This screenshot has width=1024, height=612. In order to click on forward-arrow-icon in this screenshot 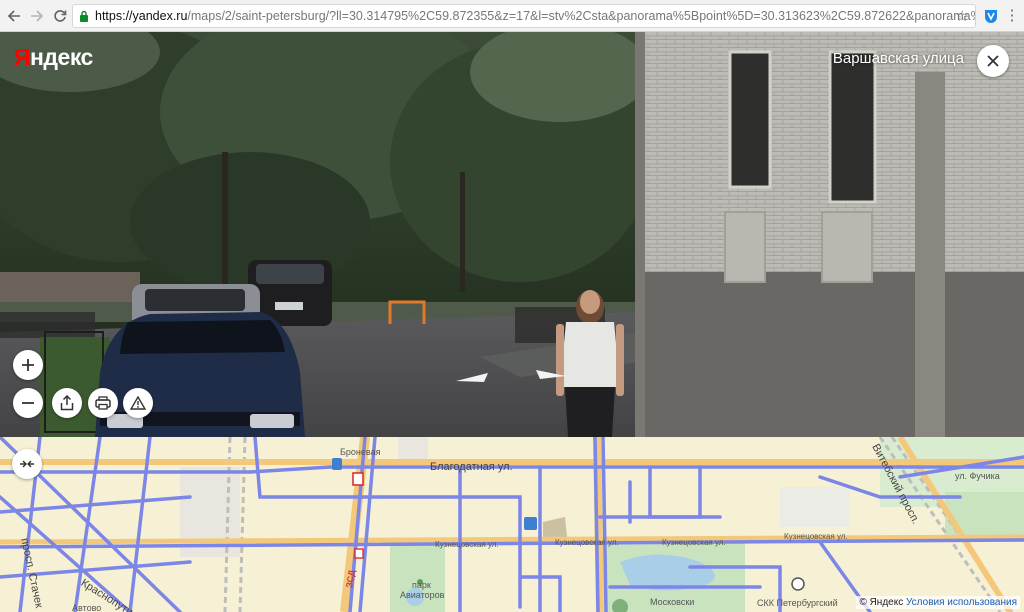, I will do `click(37, 16)`.